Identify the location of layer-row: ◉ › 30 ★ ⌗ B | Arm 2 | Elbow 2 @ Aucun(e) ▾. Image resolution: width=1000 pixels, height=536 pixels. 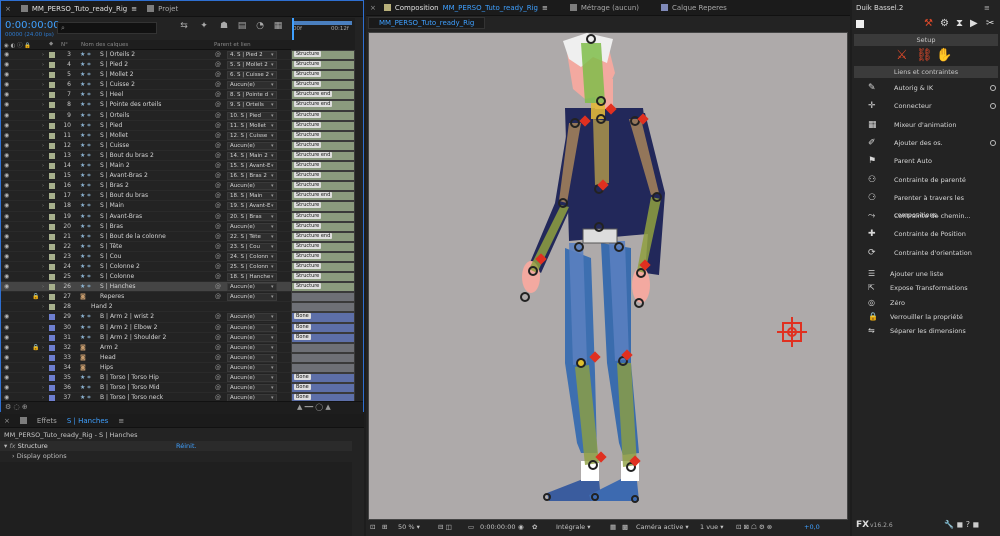
(146, 328).